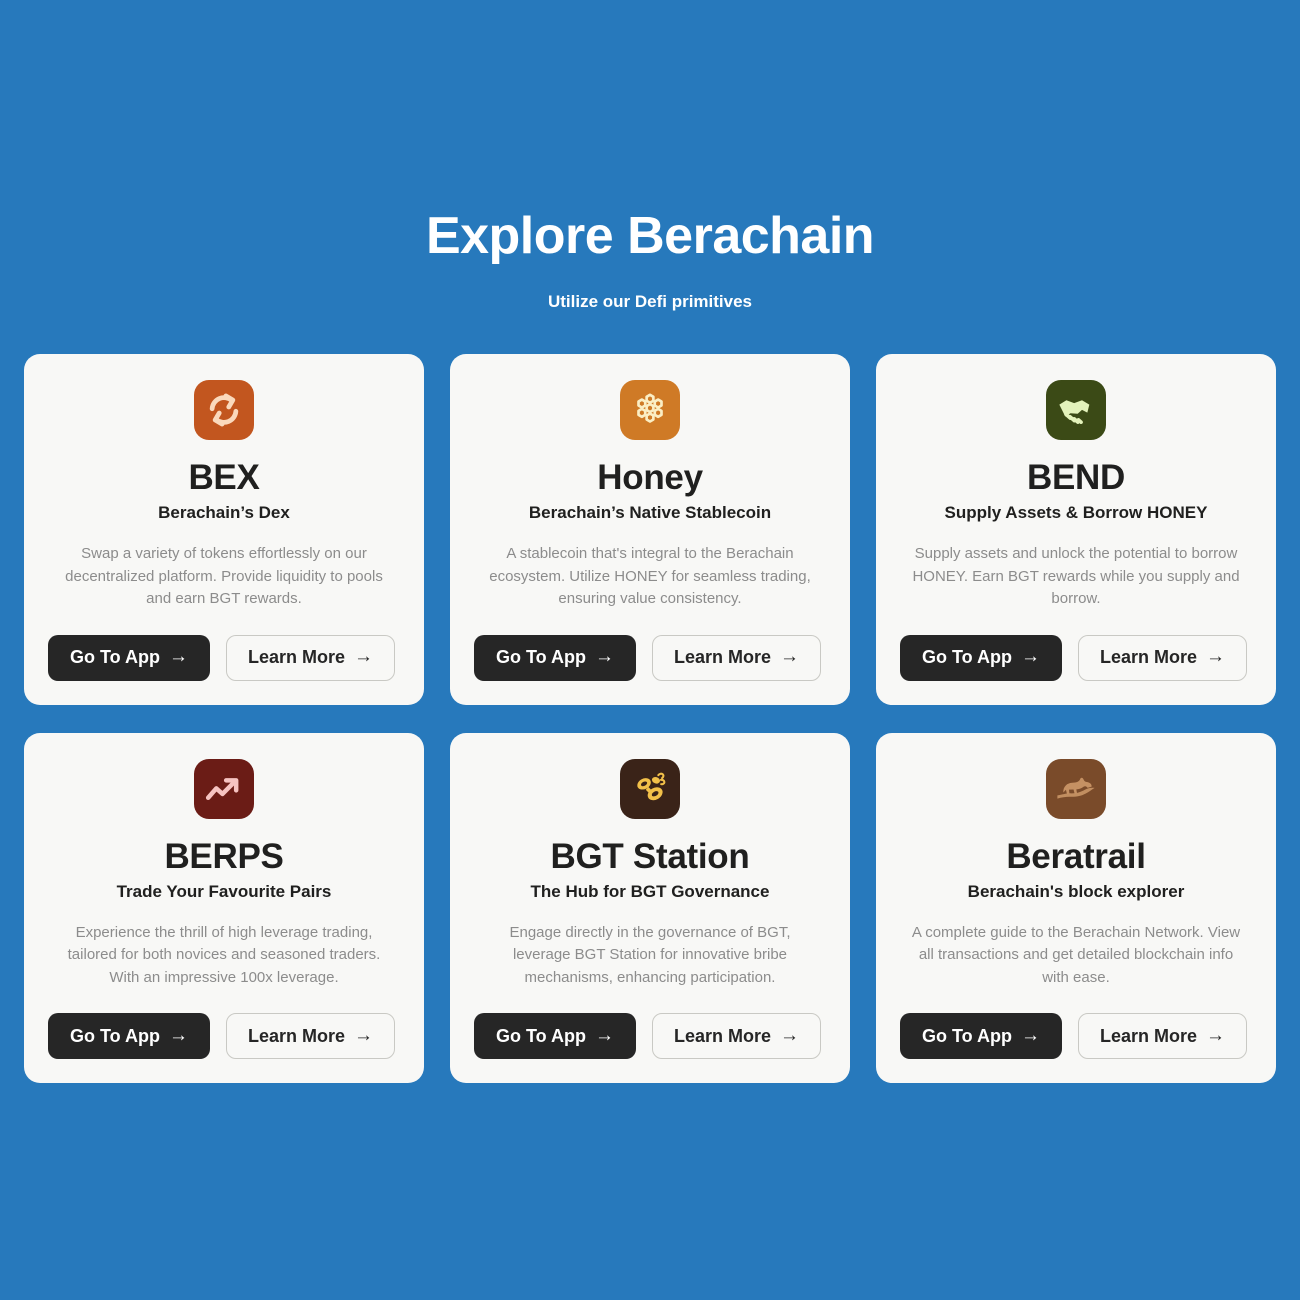  I want to click on card-subtitle: Trade Your Favourite Pairs, so click(224, 891).